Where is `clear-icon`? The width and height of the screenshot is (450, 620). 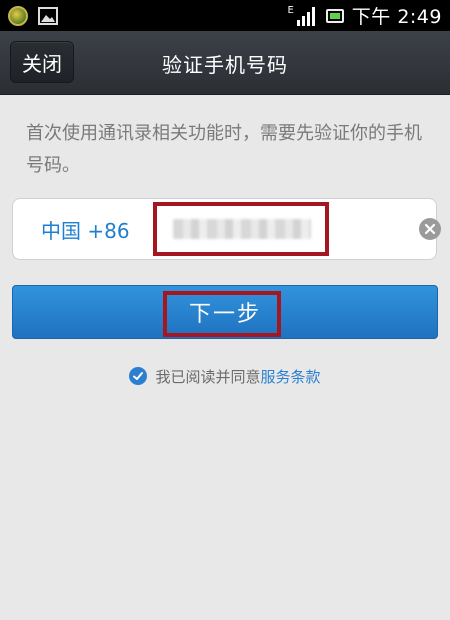
clear-icon is located at coordinates (430, 229).